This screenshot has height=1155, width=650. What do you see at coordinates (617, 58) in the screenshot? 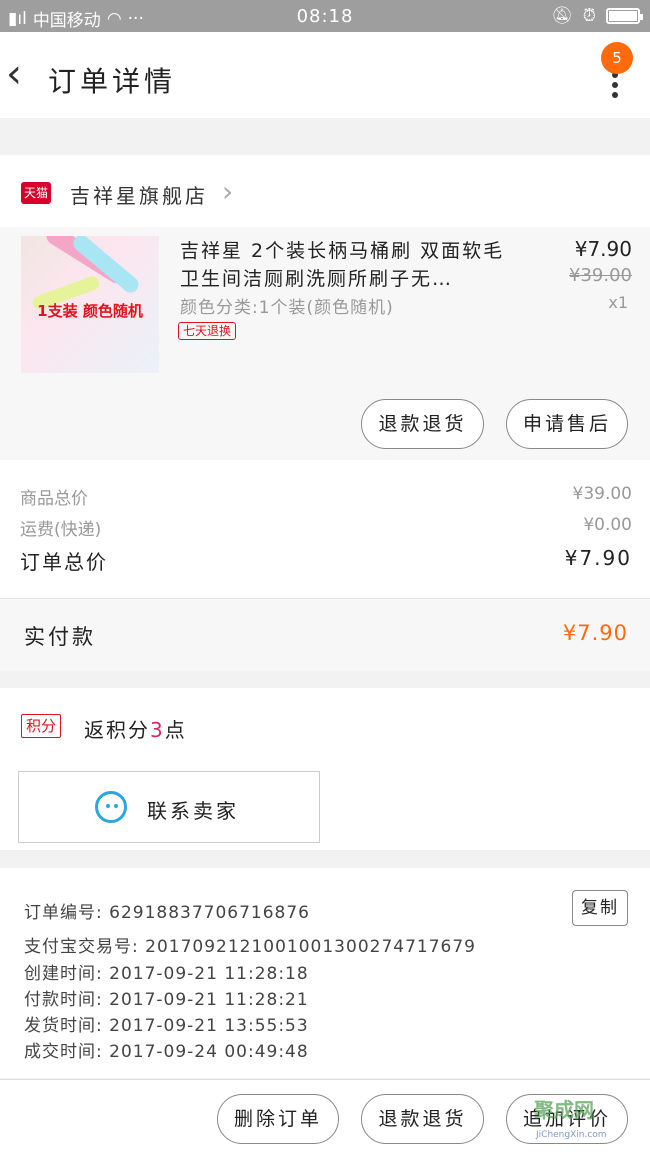
I see `notification-badge: 5` at bounding box center [617, 58].